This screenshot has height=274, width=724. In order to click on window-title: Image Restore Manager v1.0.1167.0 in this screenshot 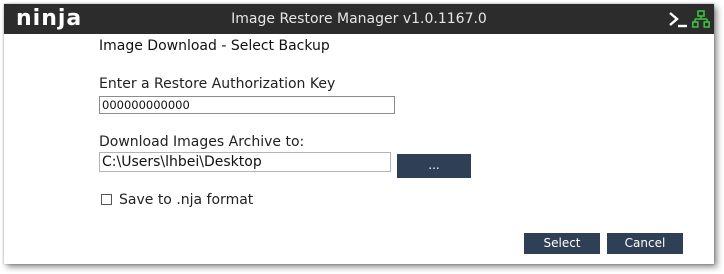, I will do `click(359, 19)`.